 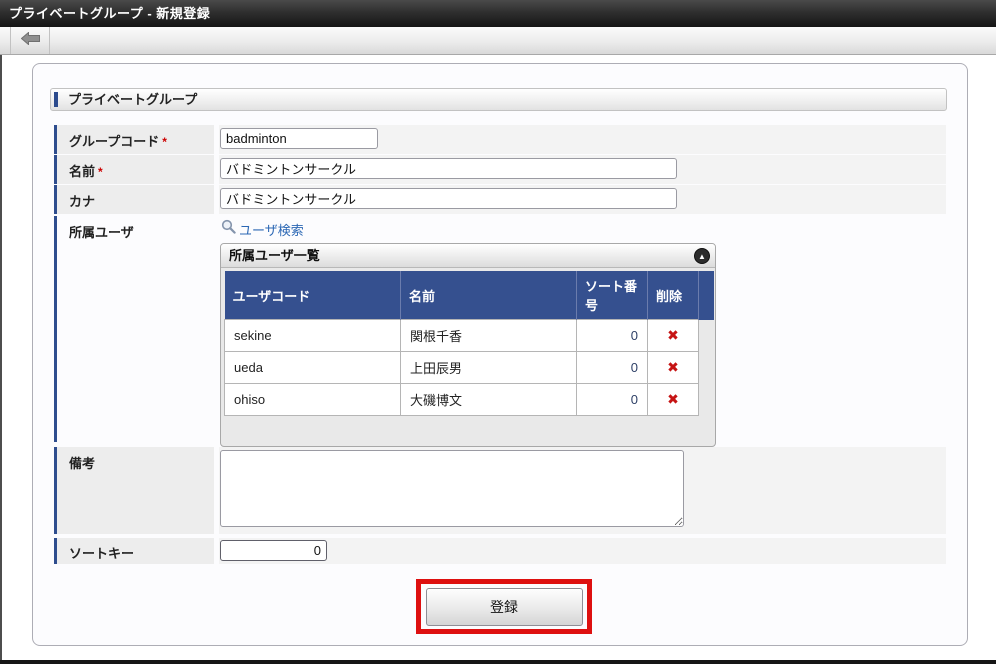 I want to click on section-accent-bar, so click(x=56, y=99).